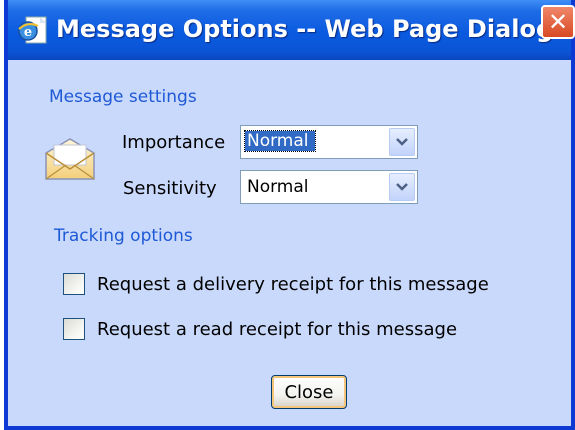 The image size is (575, 430). Describe the element at coordinates (305, 29) in the screenshot. I see `window-title: Message Options -- Web Page Dialog` at that location.